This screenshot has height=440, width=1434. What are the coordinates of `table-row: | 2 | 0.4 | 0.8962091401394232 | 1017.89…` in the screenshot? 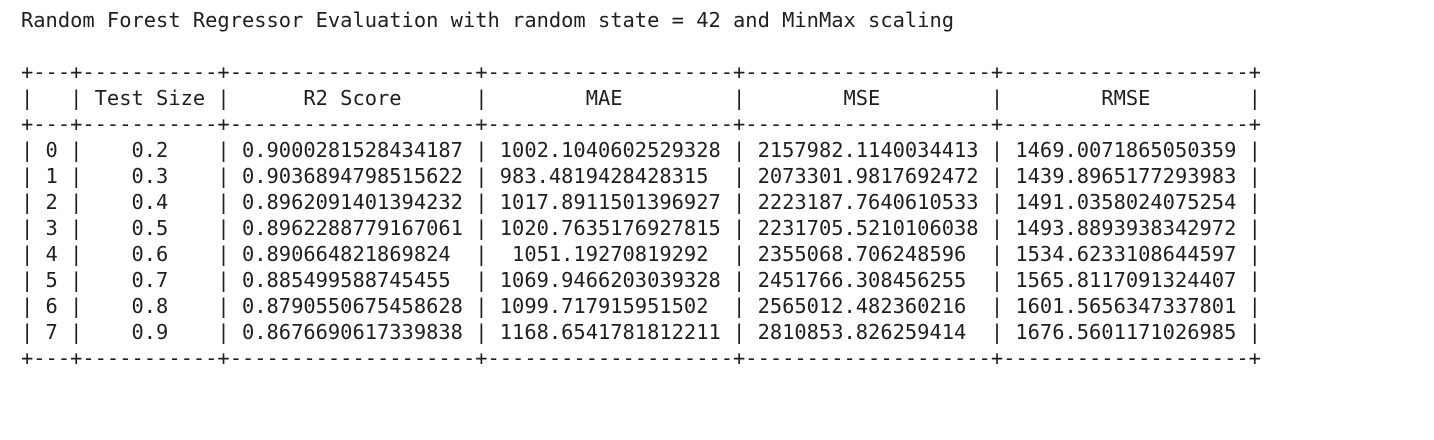 It's located at (641, 202).